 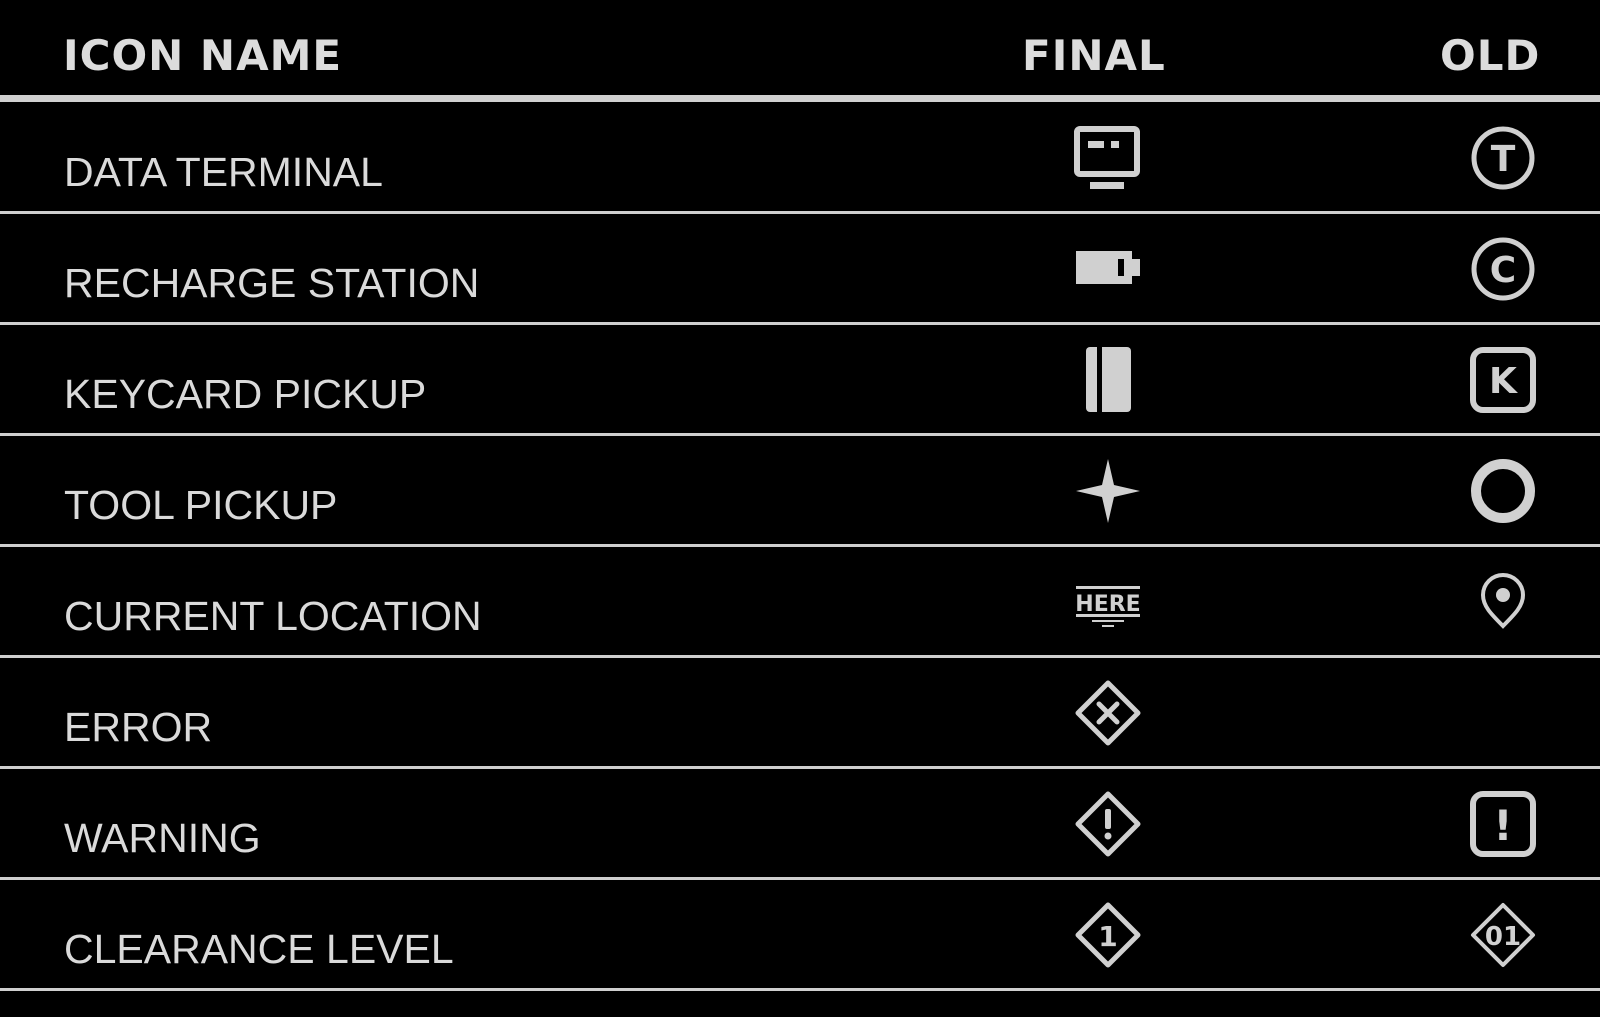 What do you see at coordinates (1108, 269) in the screenshot?
I see `battery-icon` at bounding box center [1108, 269].